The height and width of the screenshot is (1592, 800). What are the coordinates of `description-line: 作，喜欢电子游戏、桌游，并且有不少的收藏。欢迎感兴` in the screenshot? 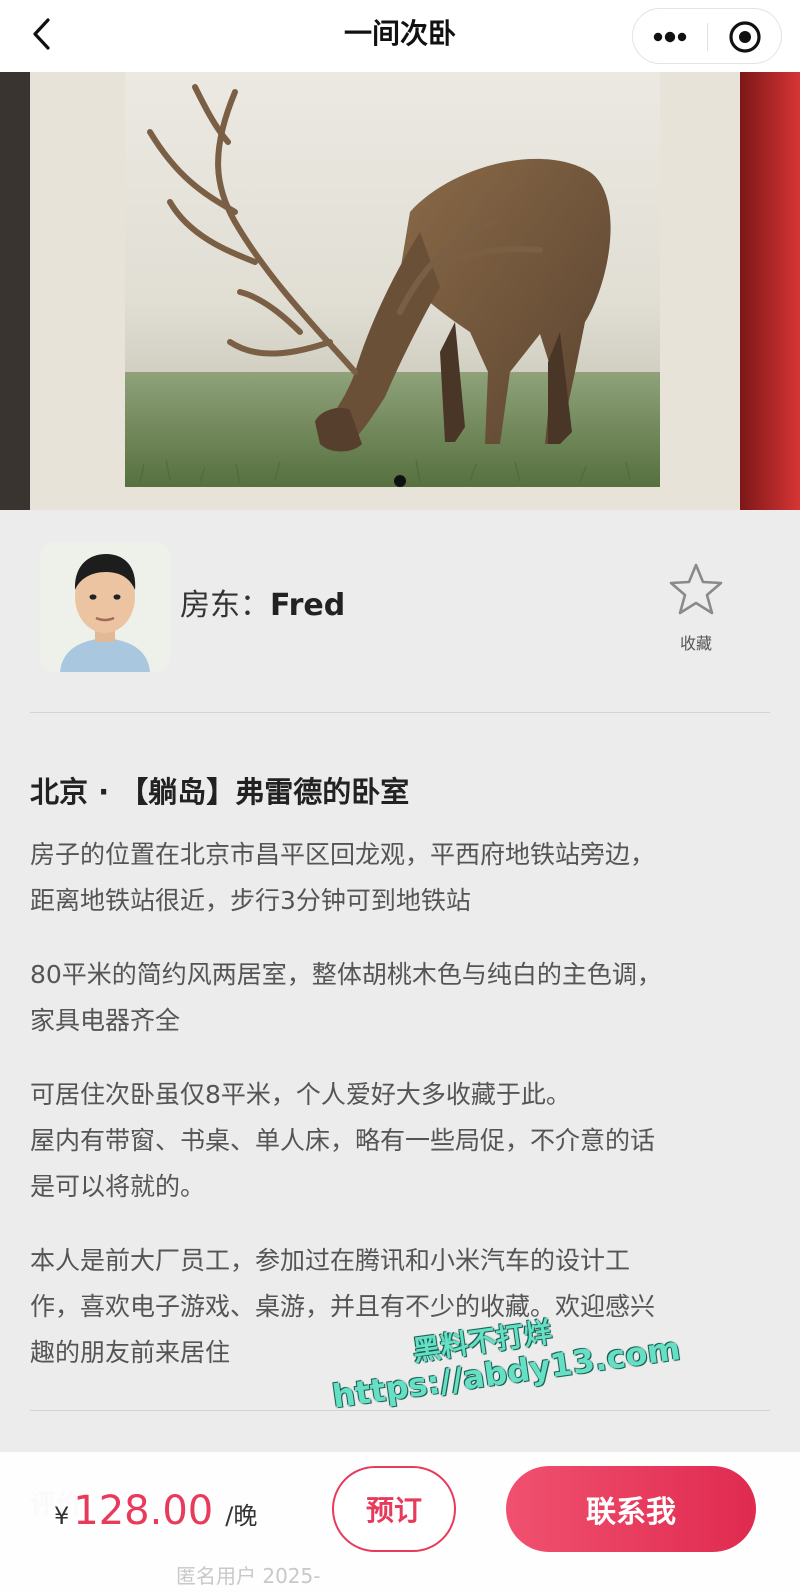 It's located at (343, 1306).